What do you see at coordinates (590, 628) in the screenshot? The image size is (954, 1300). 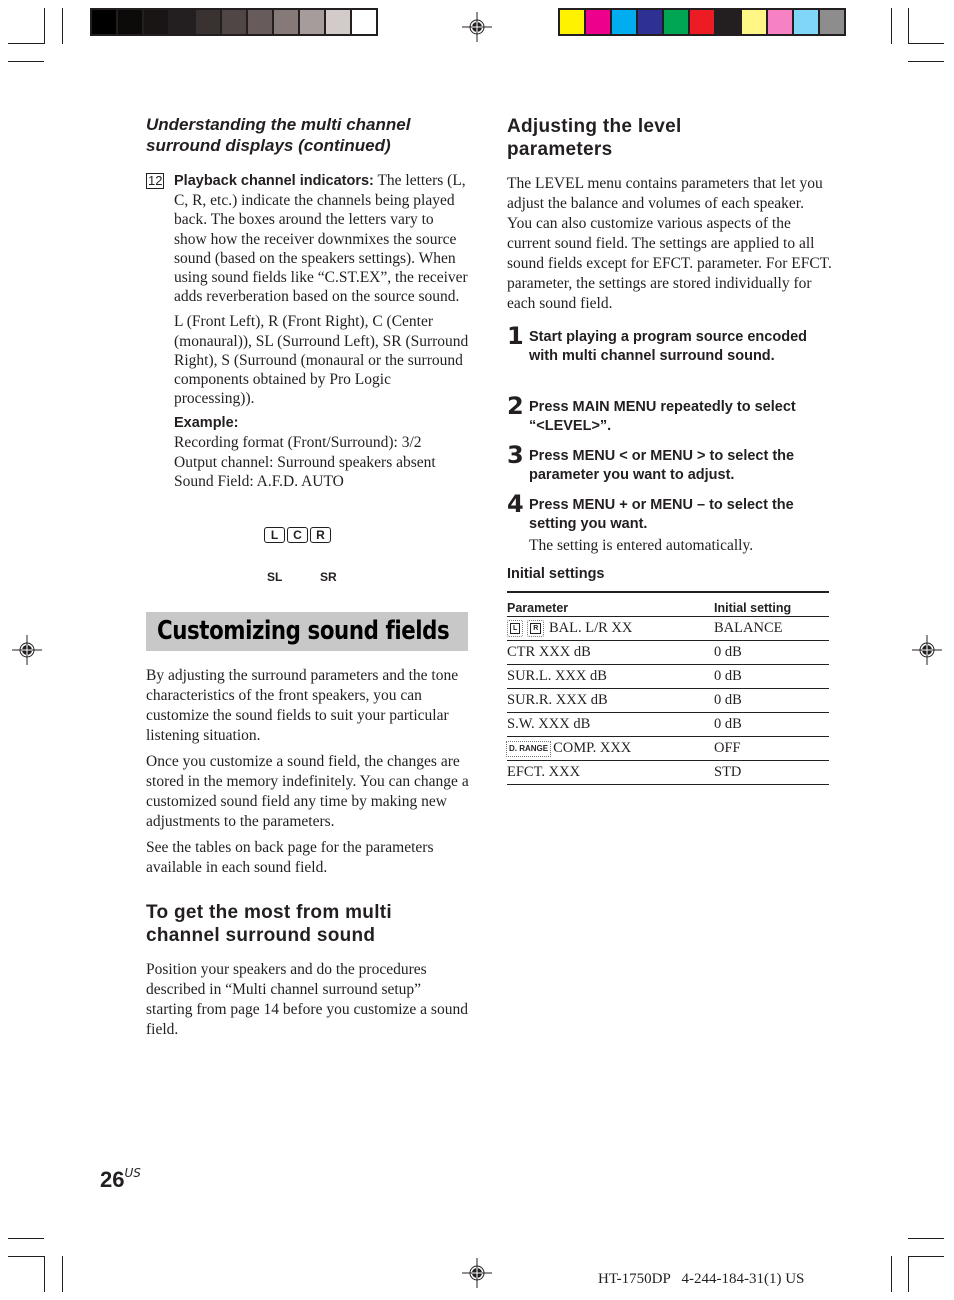 I see `parameter-name: BAL. L/R XX` at bounding box center [590, 628].